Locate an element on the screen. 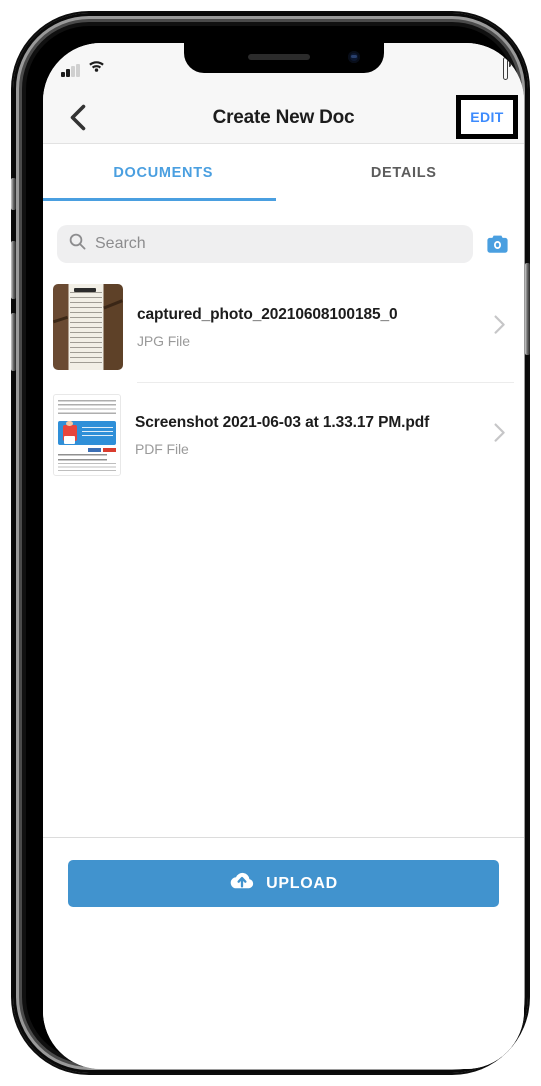 The width and height of the screenshot is (541, 1086). page-title: Create New Doc is located at coordinates (283, 117).